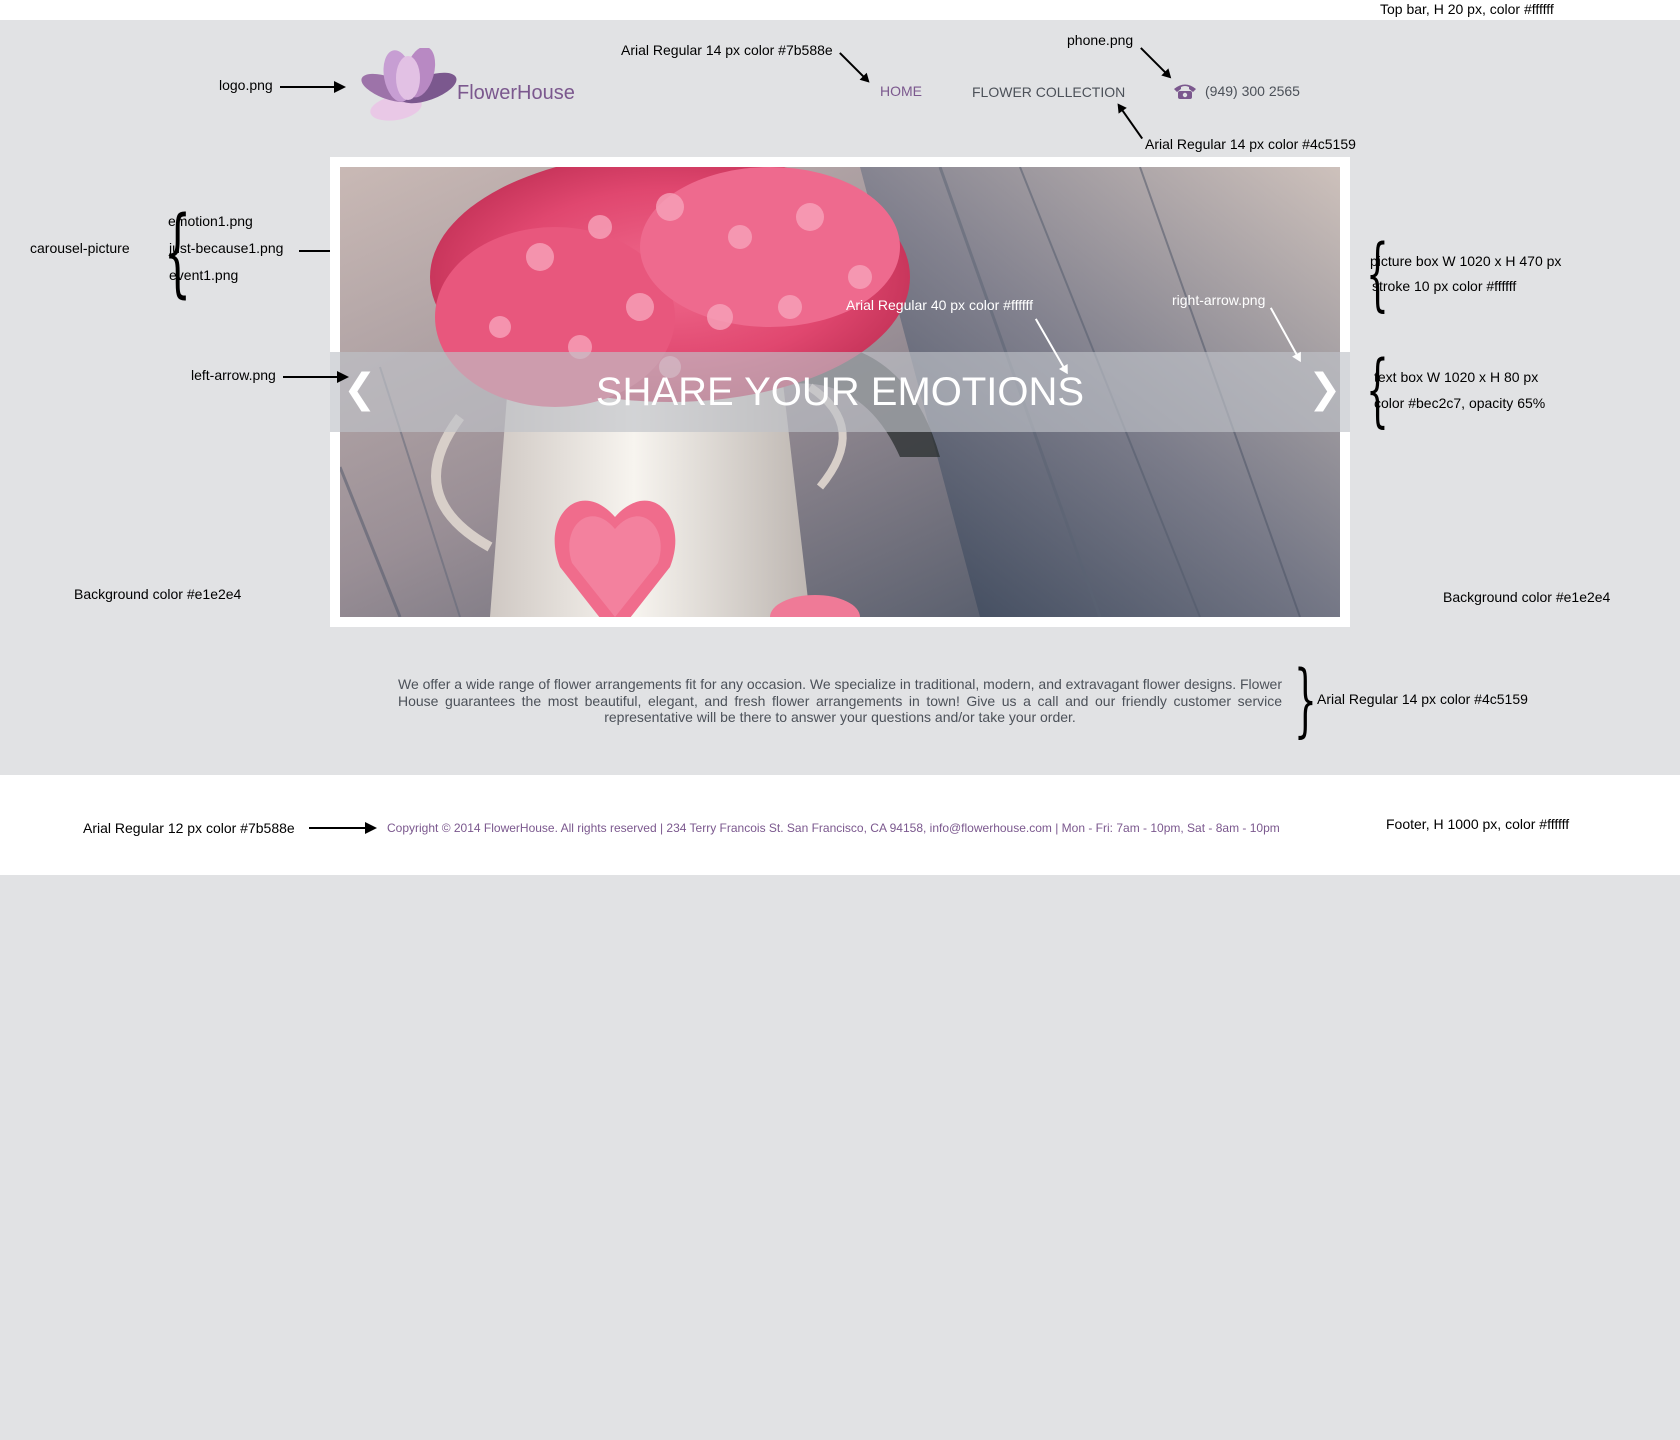 This screenshot has height=1440, width=1680. What do you see at coordinates (1185, 91) in the screenshot?
I see `phone-icon` at bounding box center [1185, 91].